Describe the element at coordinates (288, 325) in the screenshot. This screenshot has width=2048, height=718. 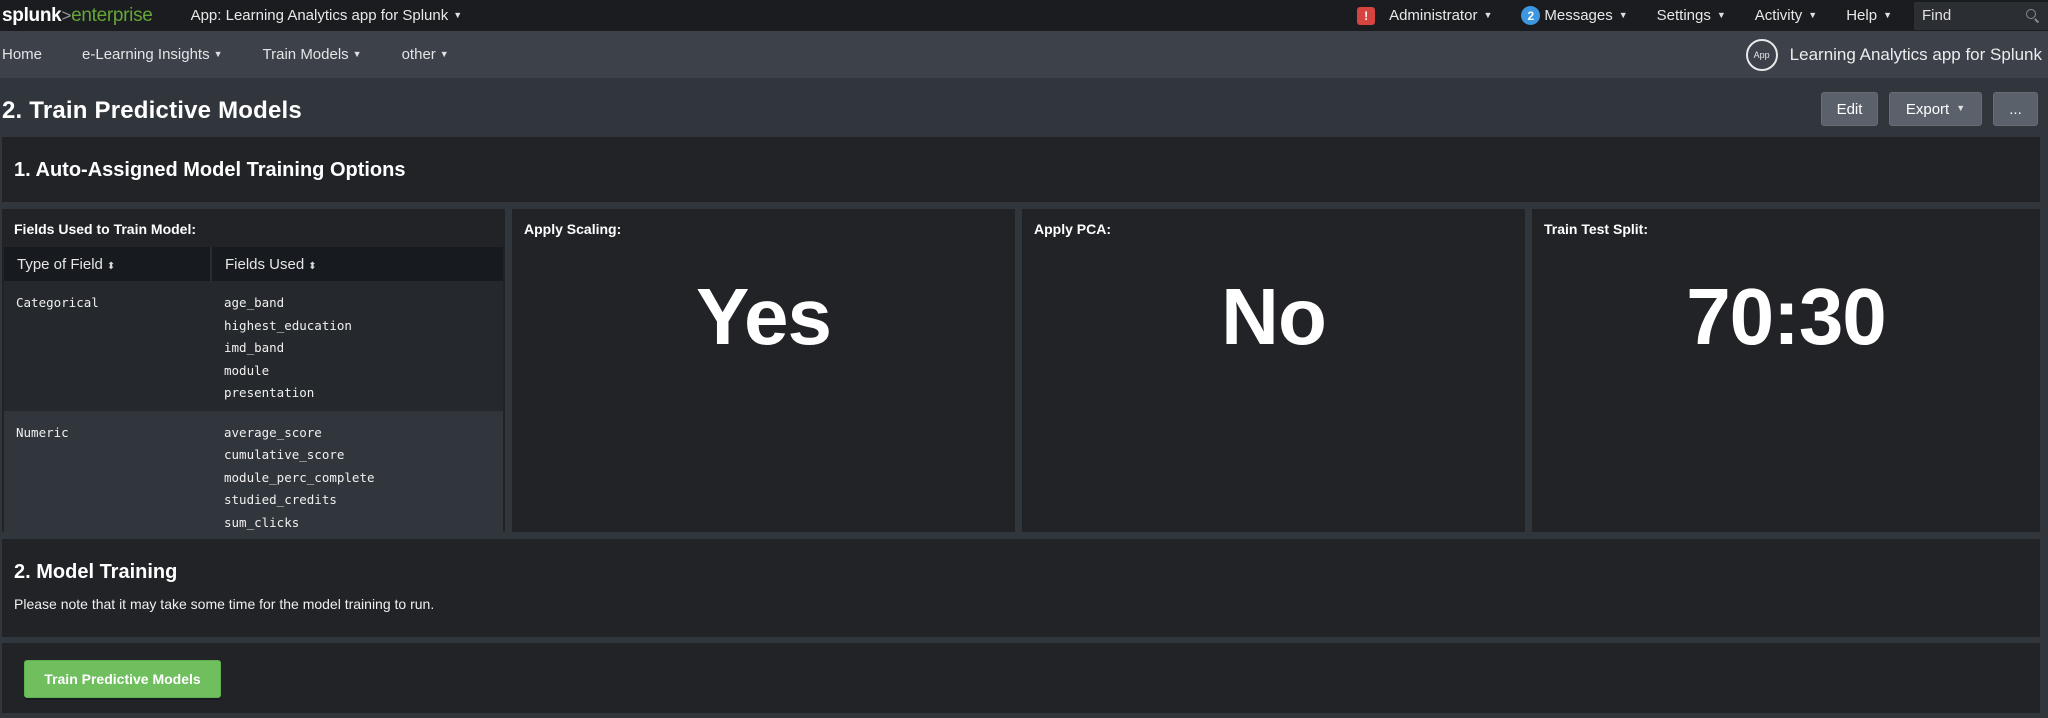
I see `field-name: highest_education` at that location.